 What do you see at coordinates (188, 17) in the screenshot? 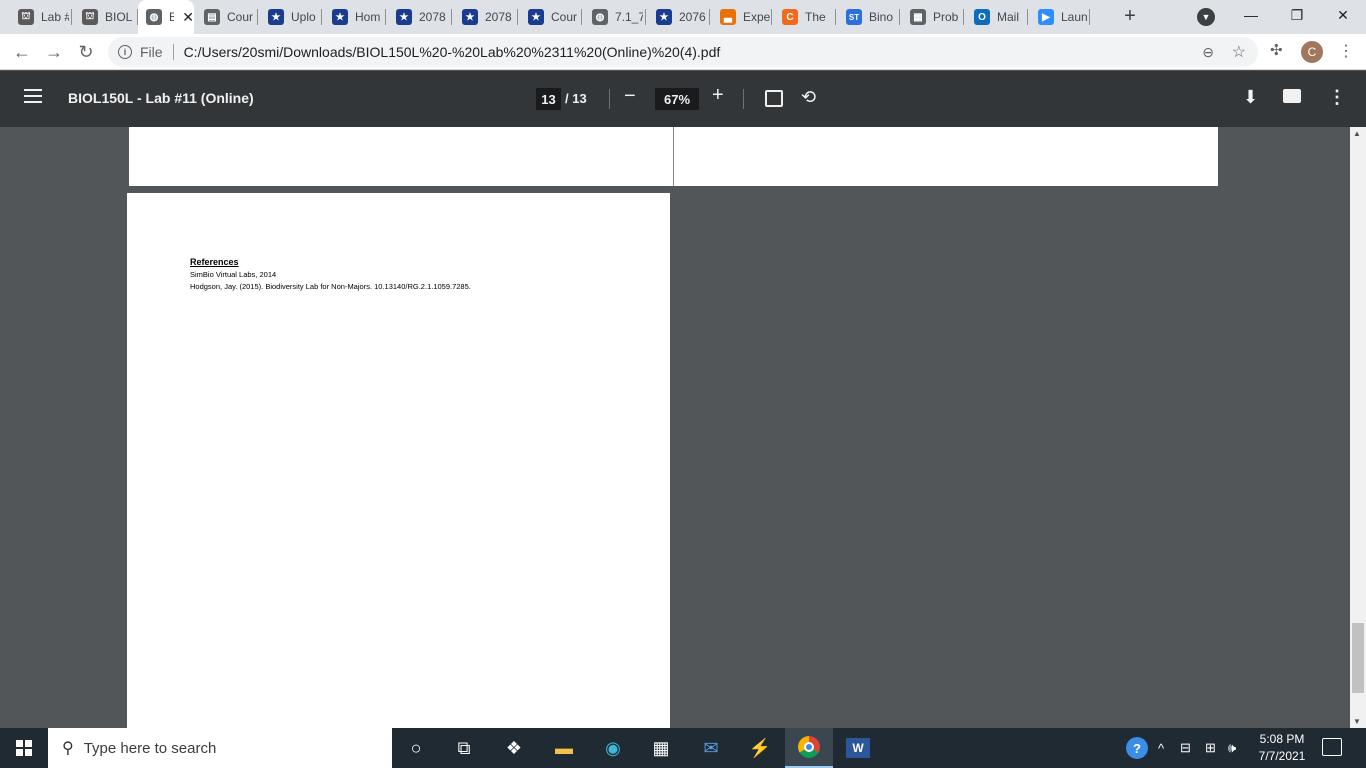
I see `close-tab-icon: ✕` at bounding box center [188, 17].